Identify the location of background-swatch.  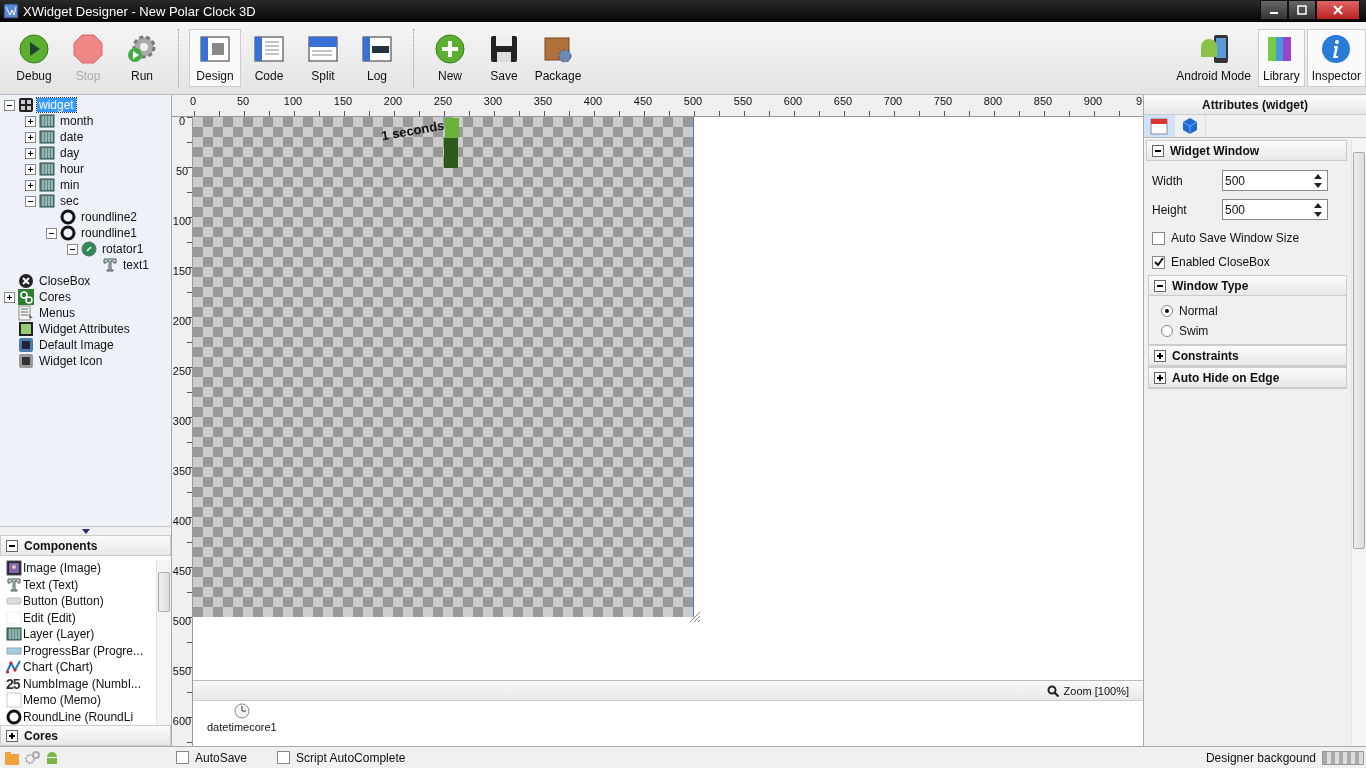
(1343, 757).